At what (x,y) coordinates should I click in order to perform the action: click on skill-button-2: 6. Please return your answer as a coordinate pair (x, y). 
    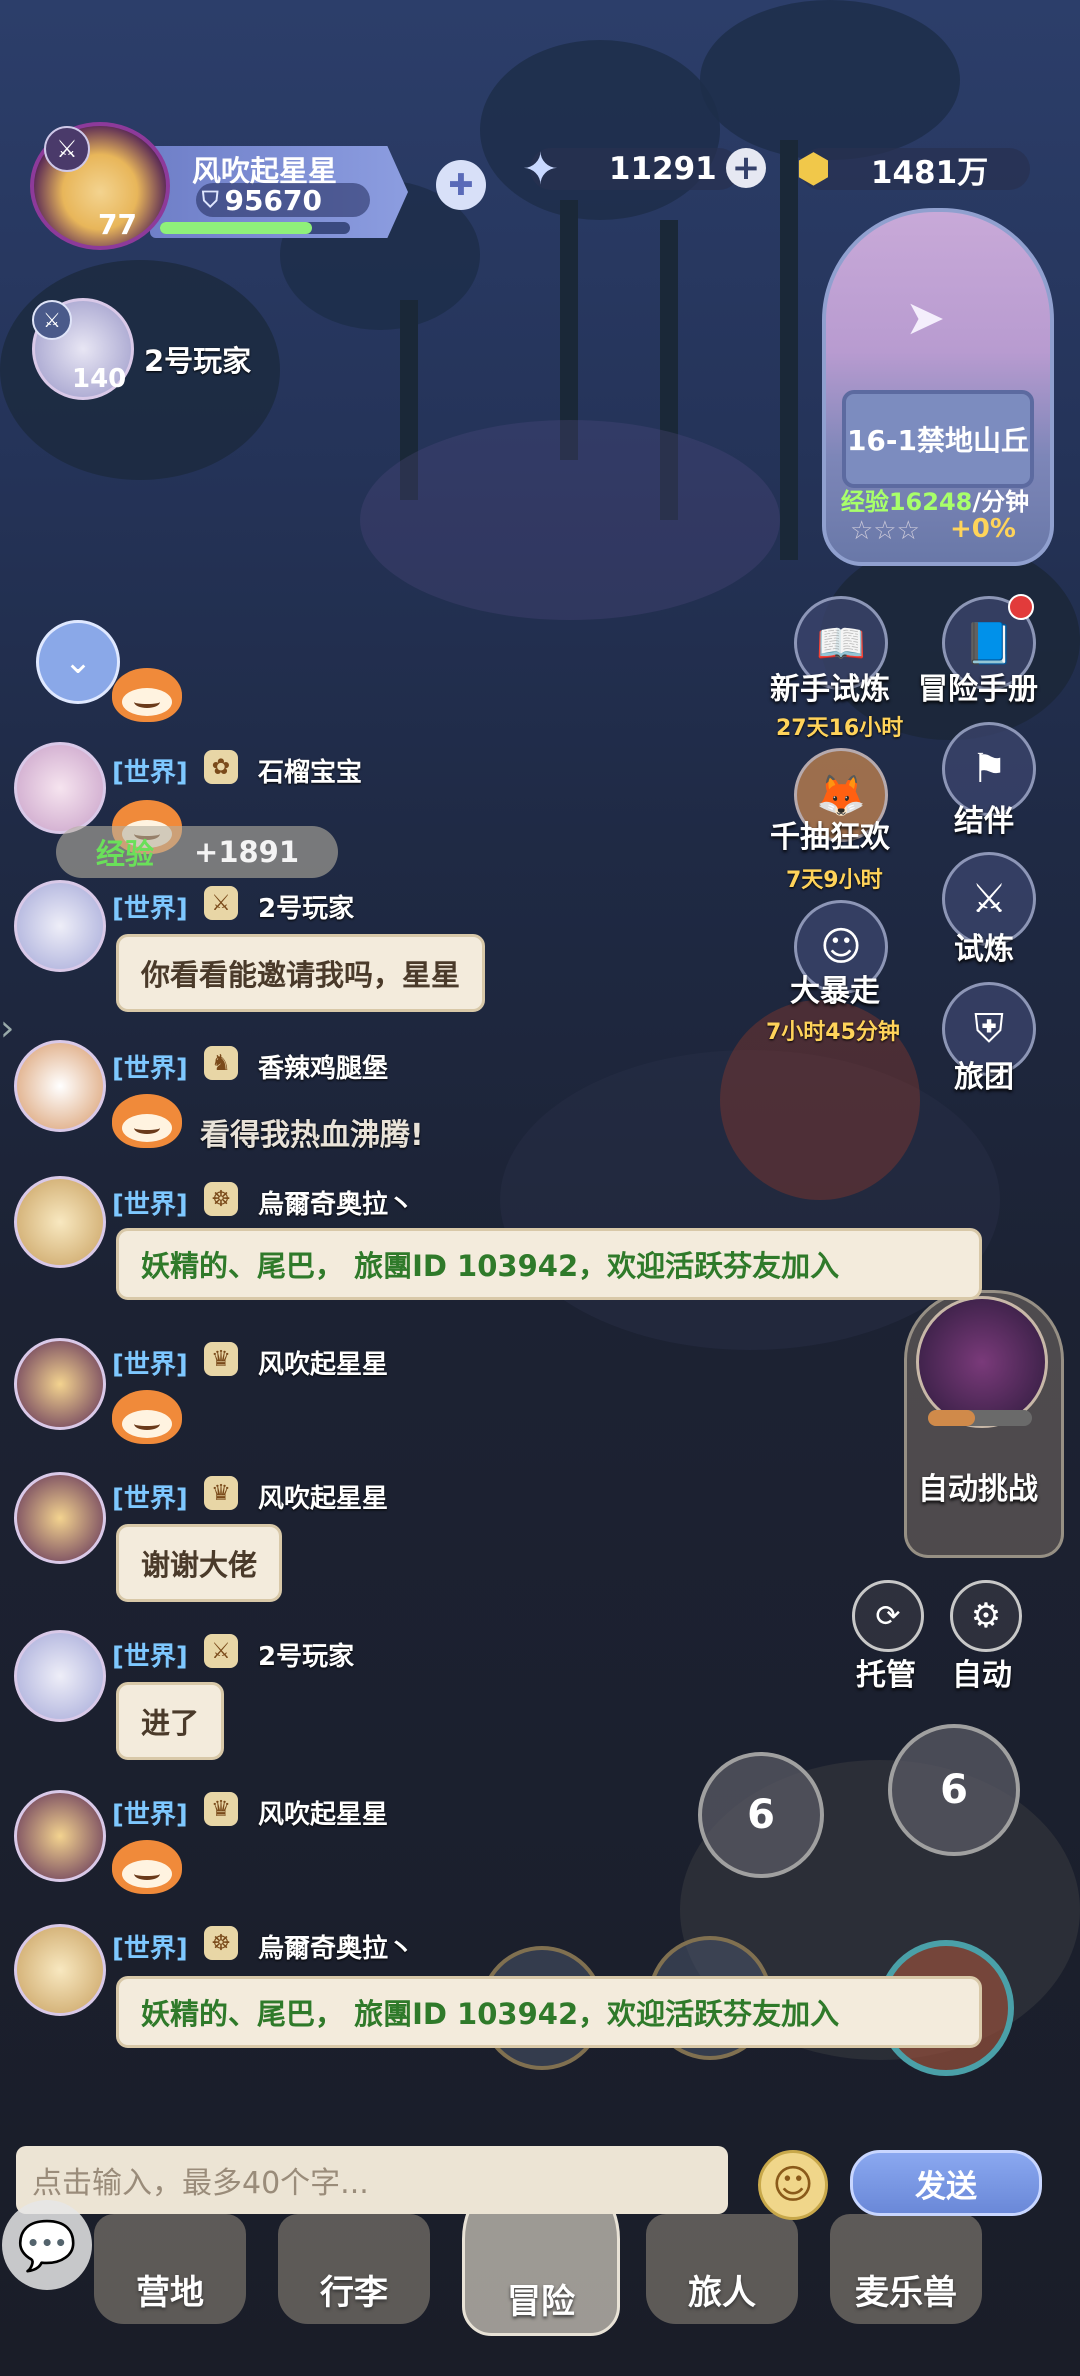
    Looking at the image, I should click on (954, 1790).